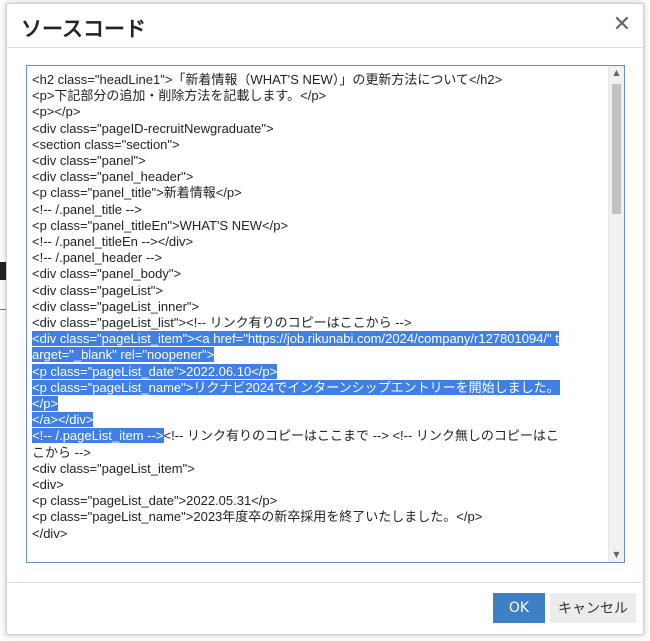 Image resolution: width=650 pixels, height=641 pixels. Describe the element at coordinates (89, 161) in the screenshot. I see `source-text: <div class="panel">` at that location.